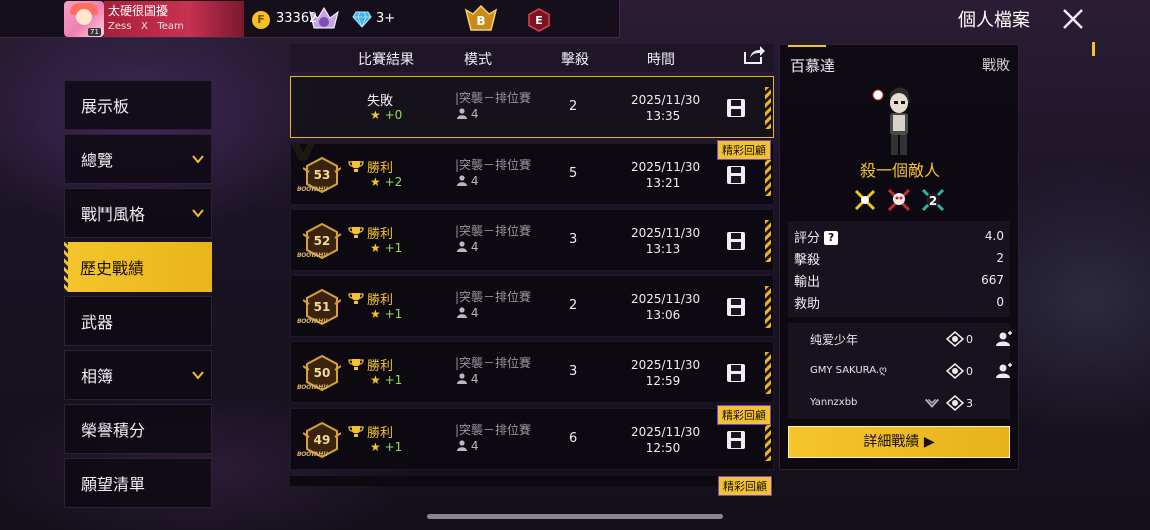 This screenshot has height=530, width=1150. I want to click on sidebar-item-label: 武器, so click(97, 322).